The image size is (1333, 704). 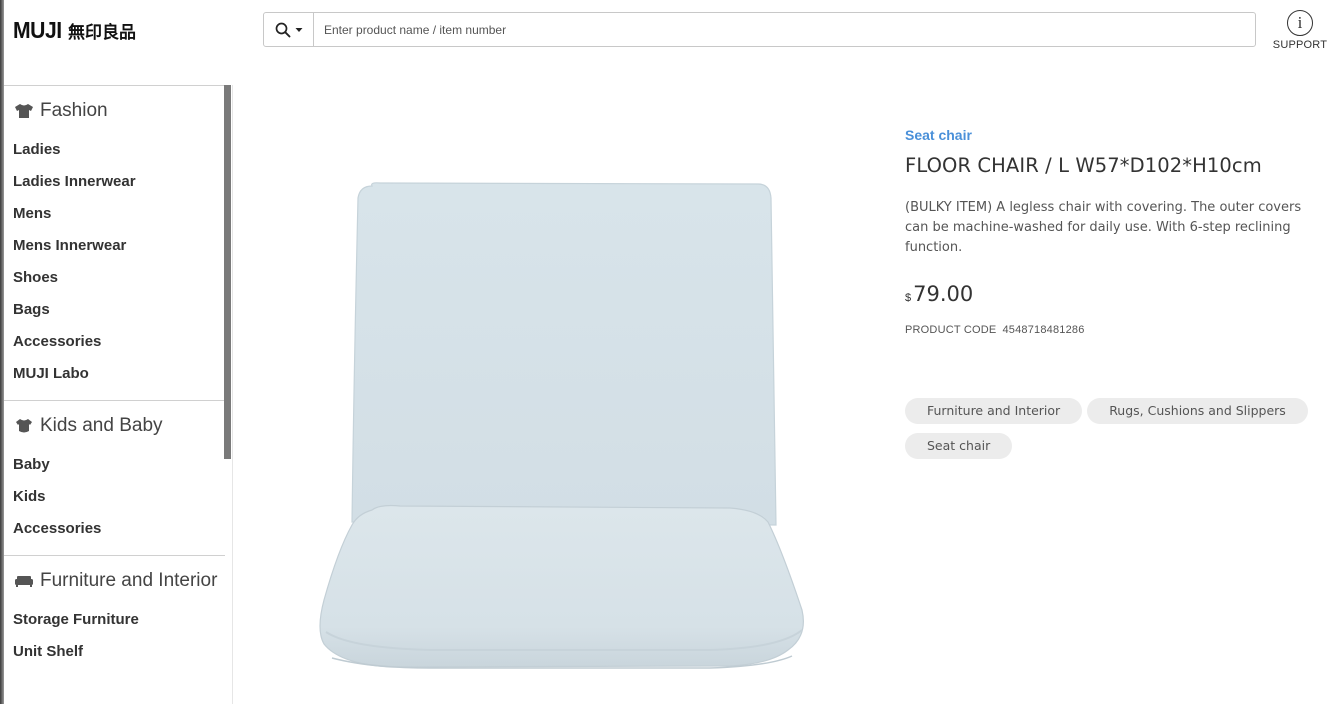 What do you see at coordinates (114, 529) in the screenshot?
I see `sidebar-item-kids-accessories: Accessories` at bounding box center [114, 529].